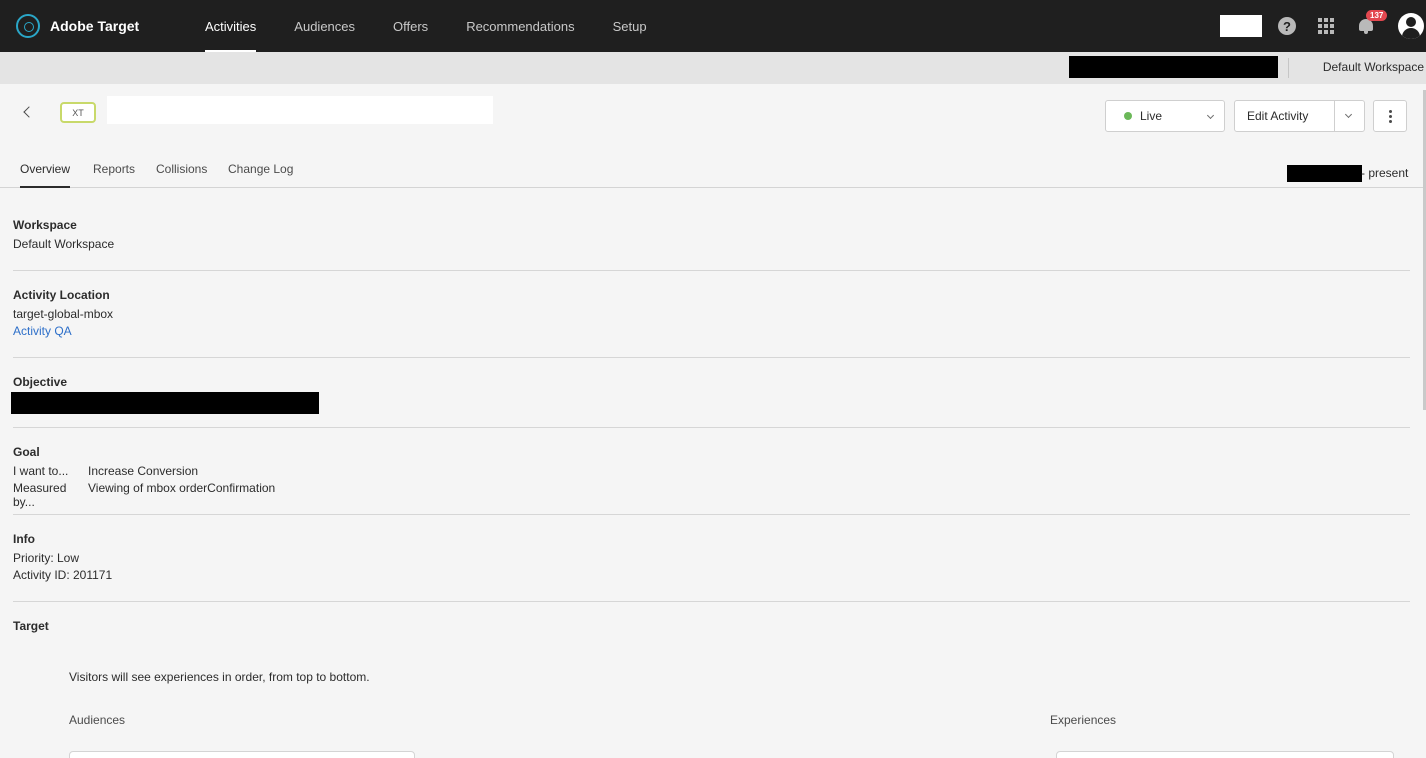 The image size is (1426, 758). What do you see at coordinates (40, 382) in the screenshot?
I see `section-title: Objective` at bounding box center [40, 382].